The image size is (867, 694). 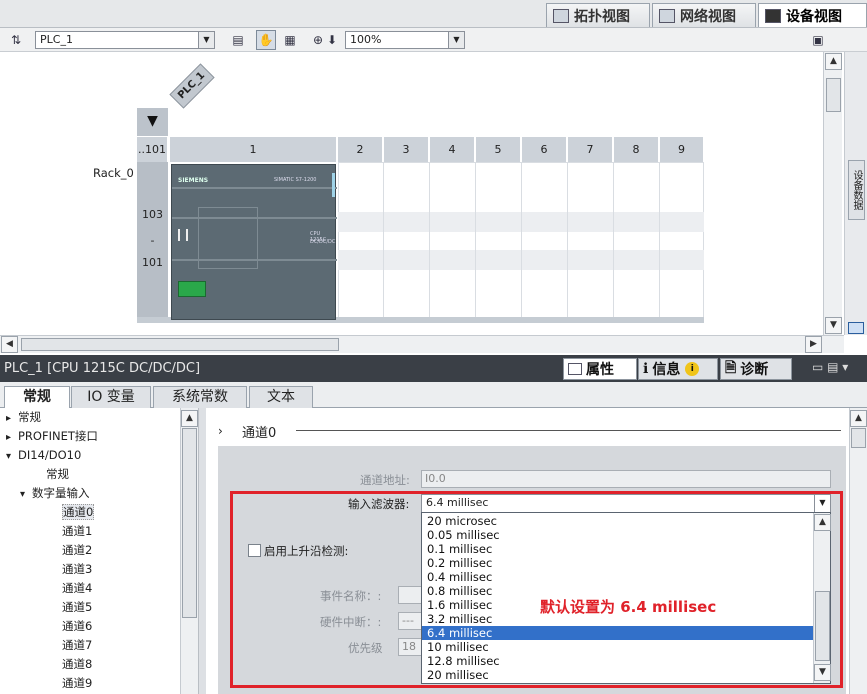 I want to click on scroll-right-icon: ▶, so click(x=813, y=344).